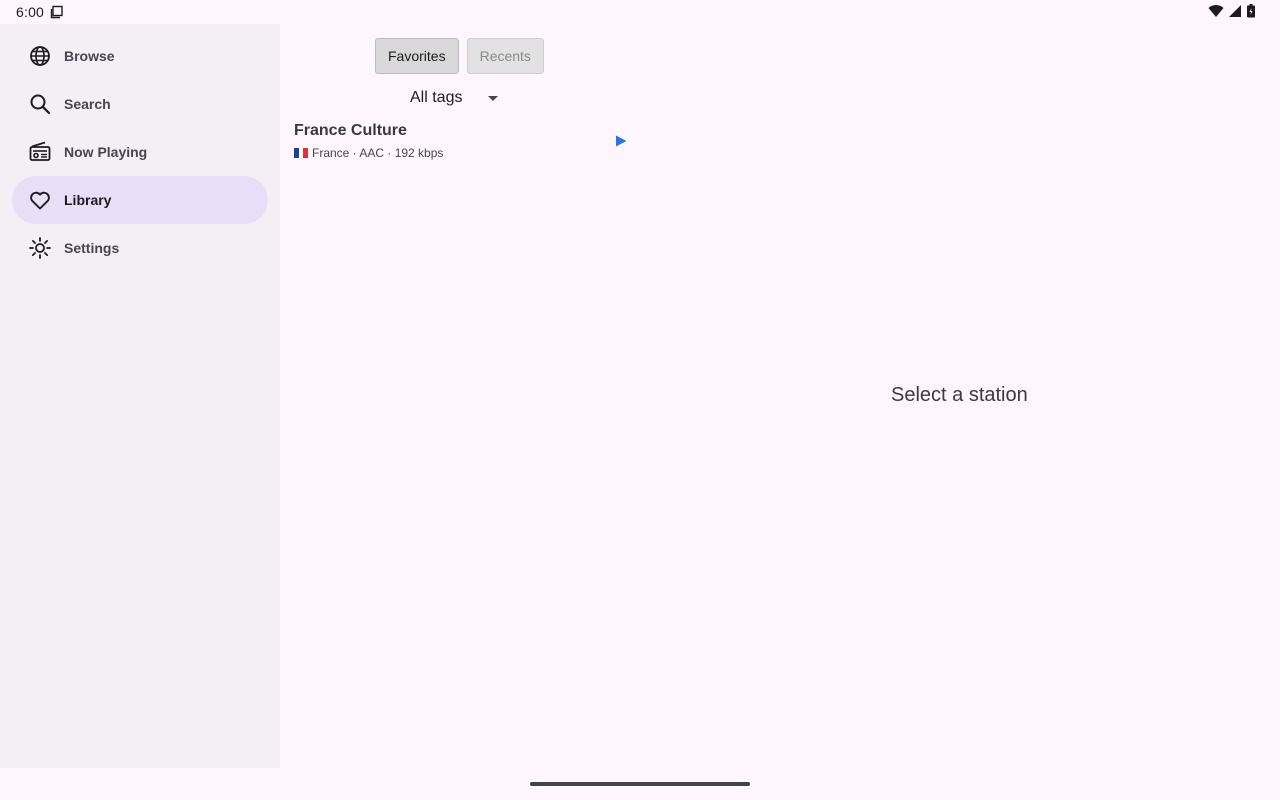  Describe the element at coordinates (417, 56) in the screenshot. I see `tab-favorites: Favorites` at that location.